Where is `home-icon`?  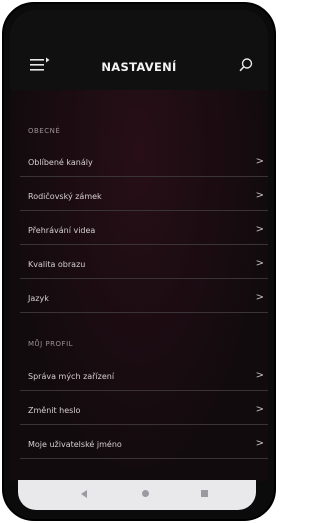 home-icon is located at coordinates (145, 493).